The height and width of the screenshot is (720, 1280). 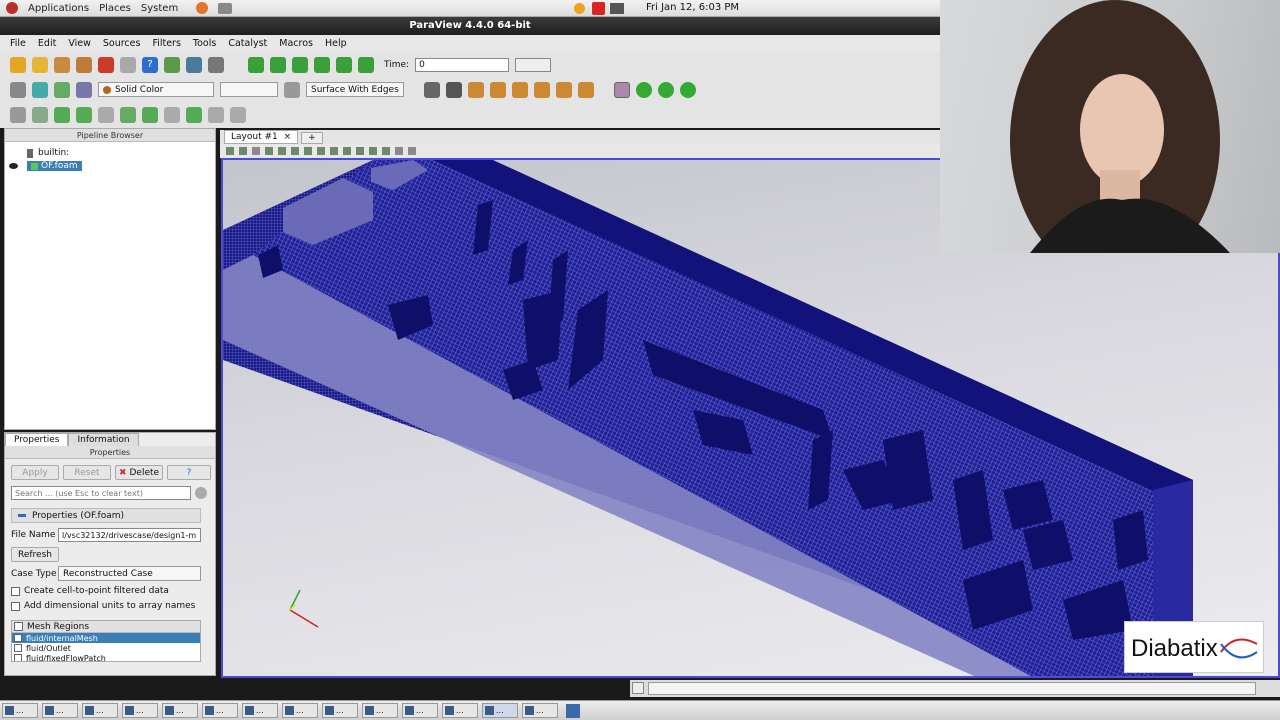 What do you see at coordinates (344, 64) in the screenshot?
I see `last-frame-icon` at bounding box center [344, 64].